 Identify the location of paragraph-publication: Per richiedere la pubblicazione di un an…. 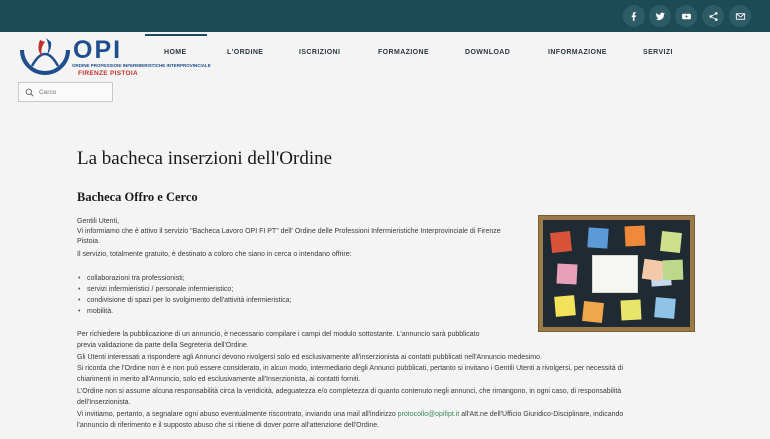
(278, 334).